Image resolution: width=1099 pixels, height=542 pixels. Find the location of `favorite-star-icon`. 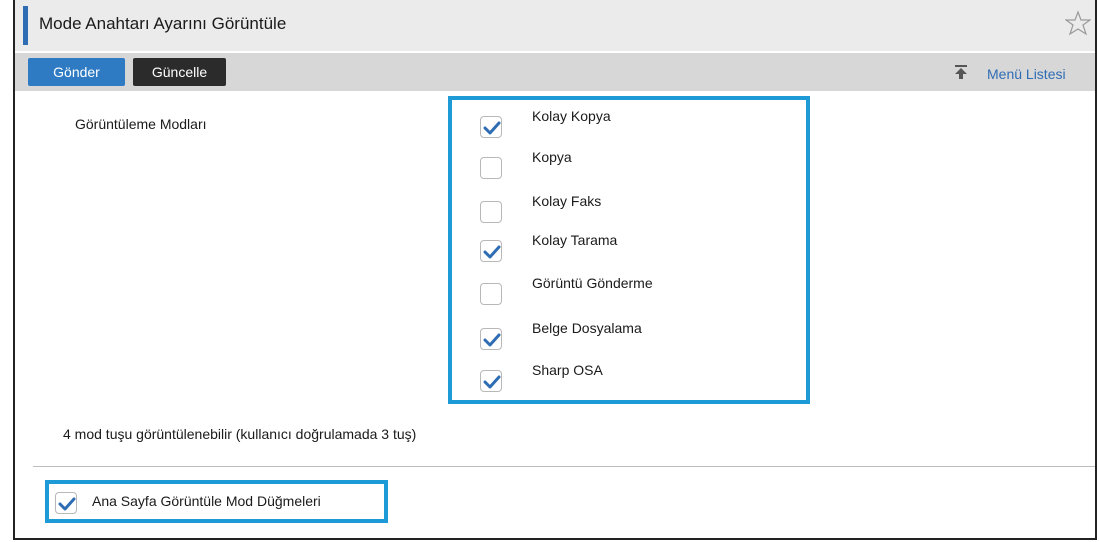

favorite-star-icon is located at coordinates (1078, 24).